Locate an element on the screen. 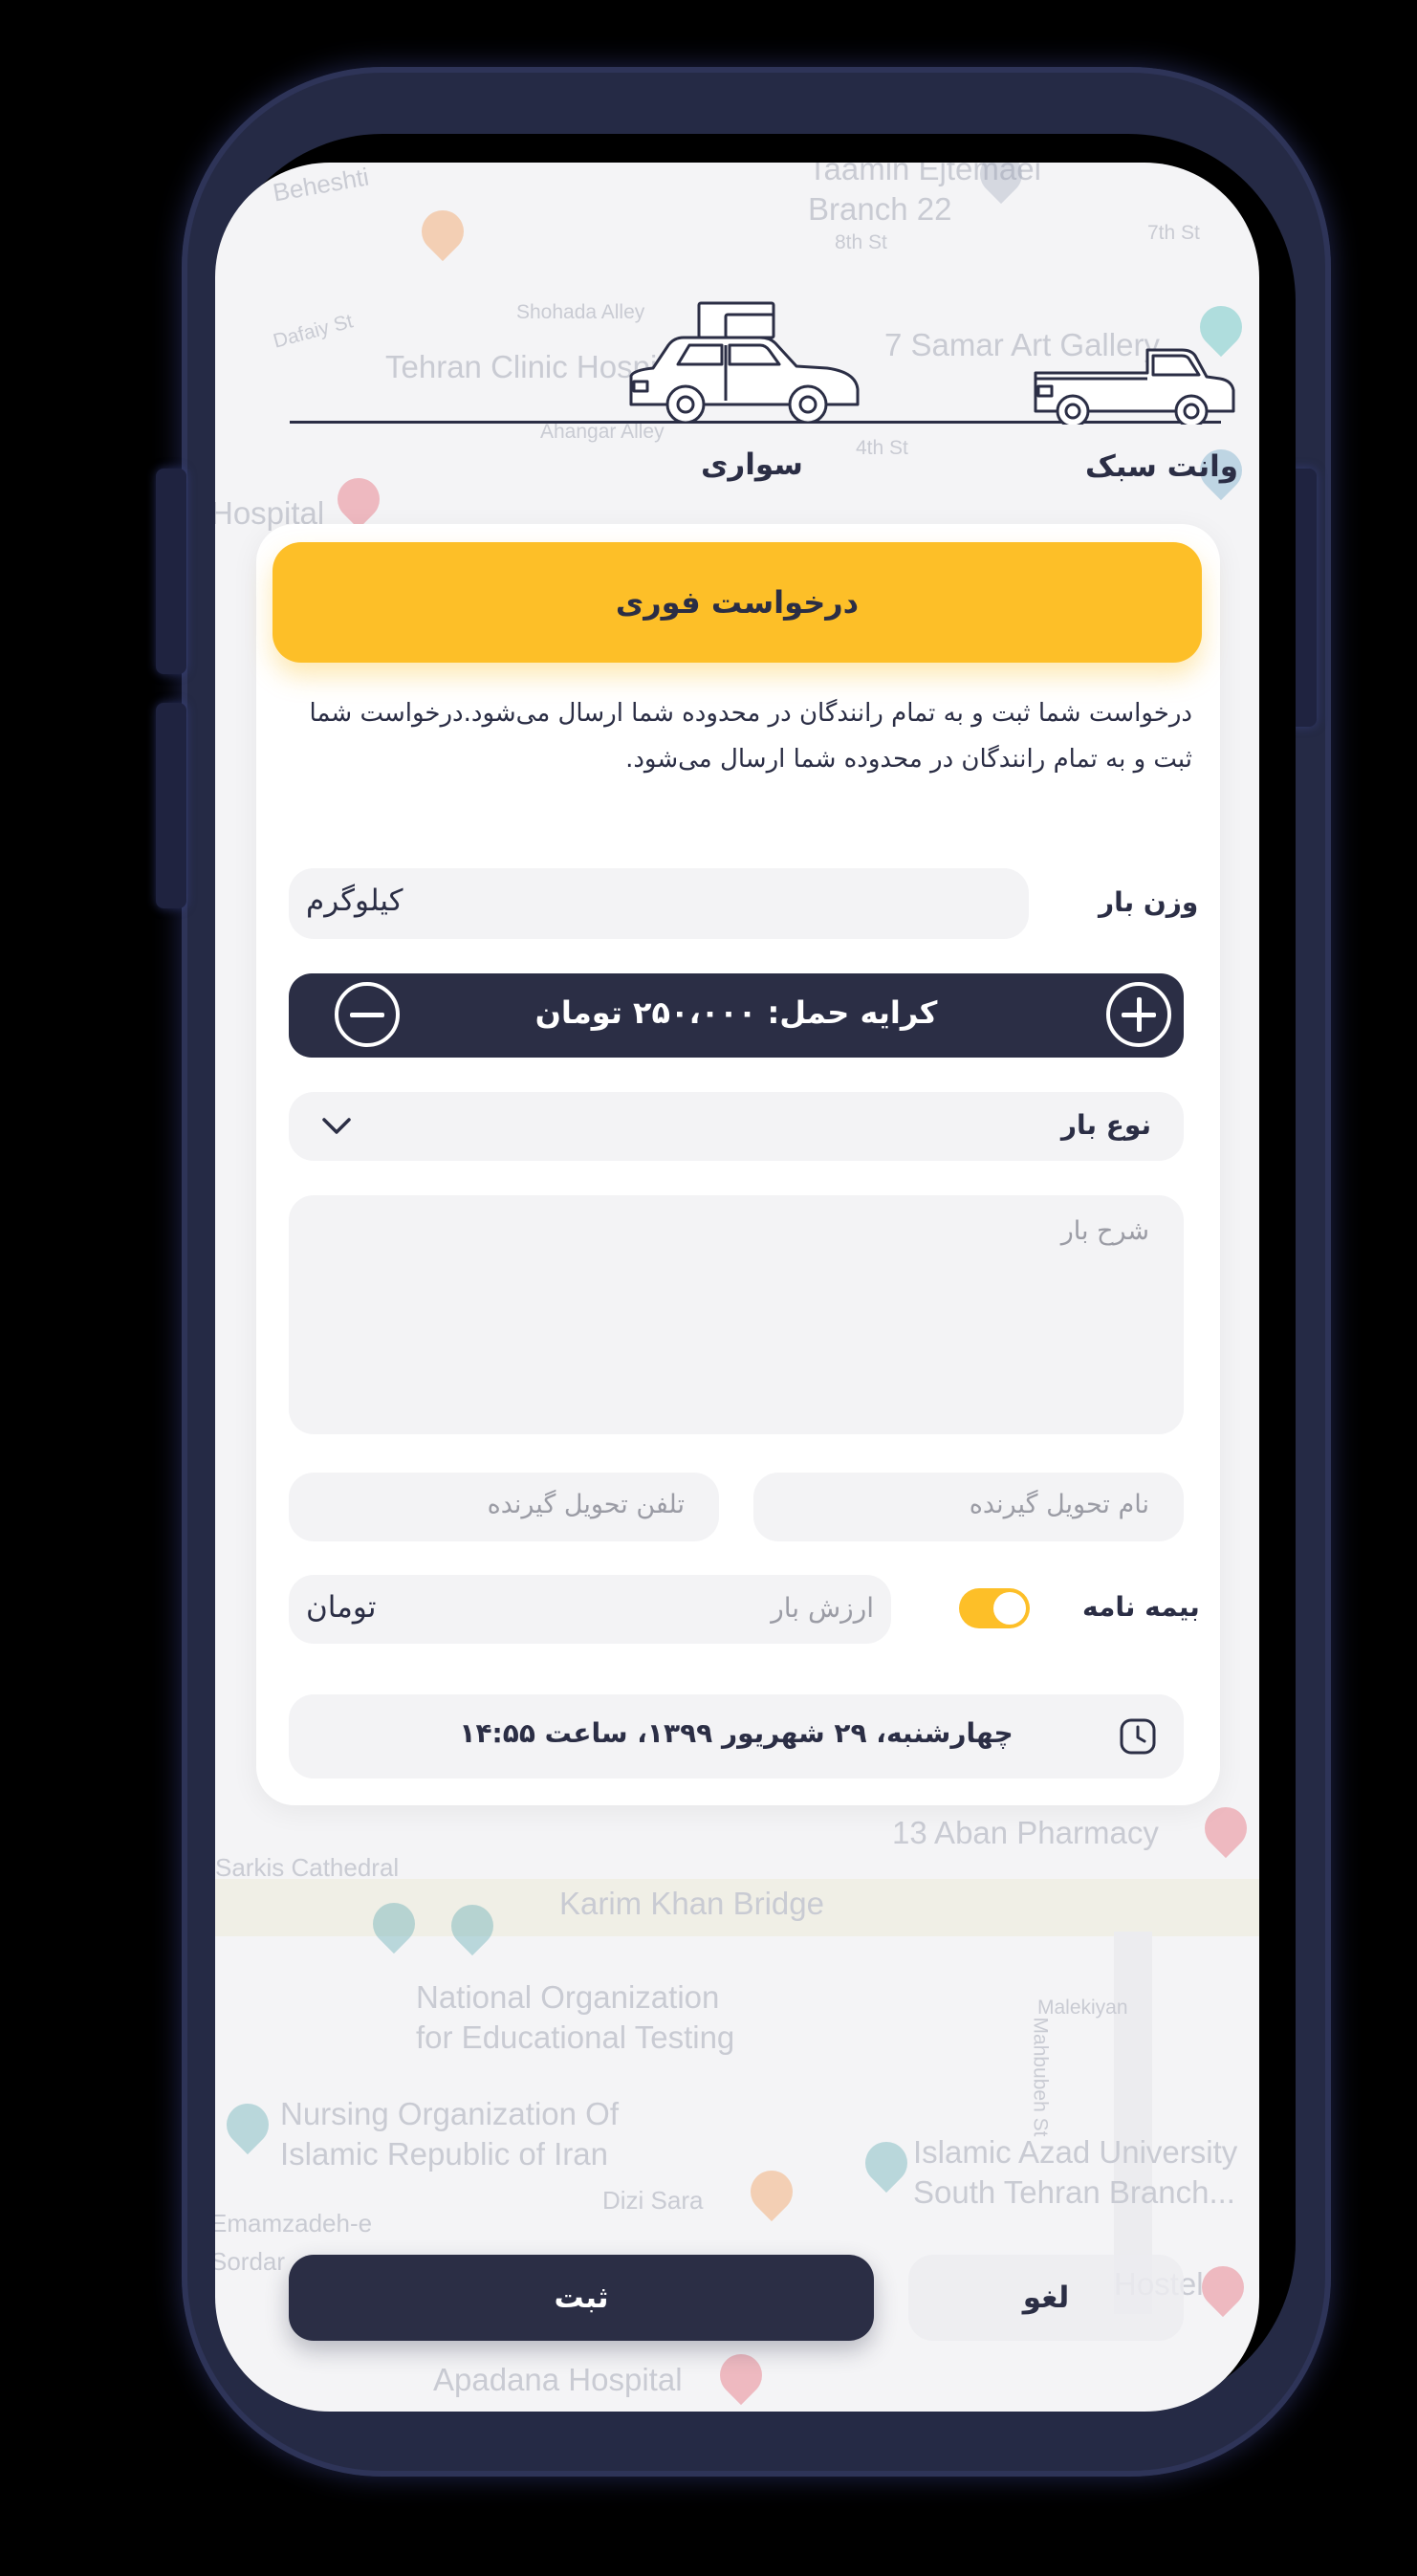  insurance-toggle is located at coordinates (994, 1608).